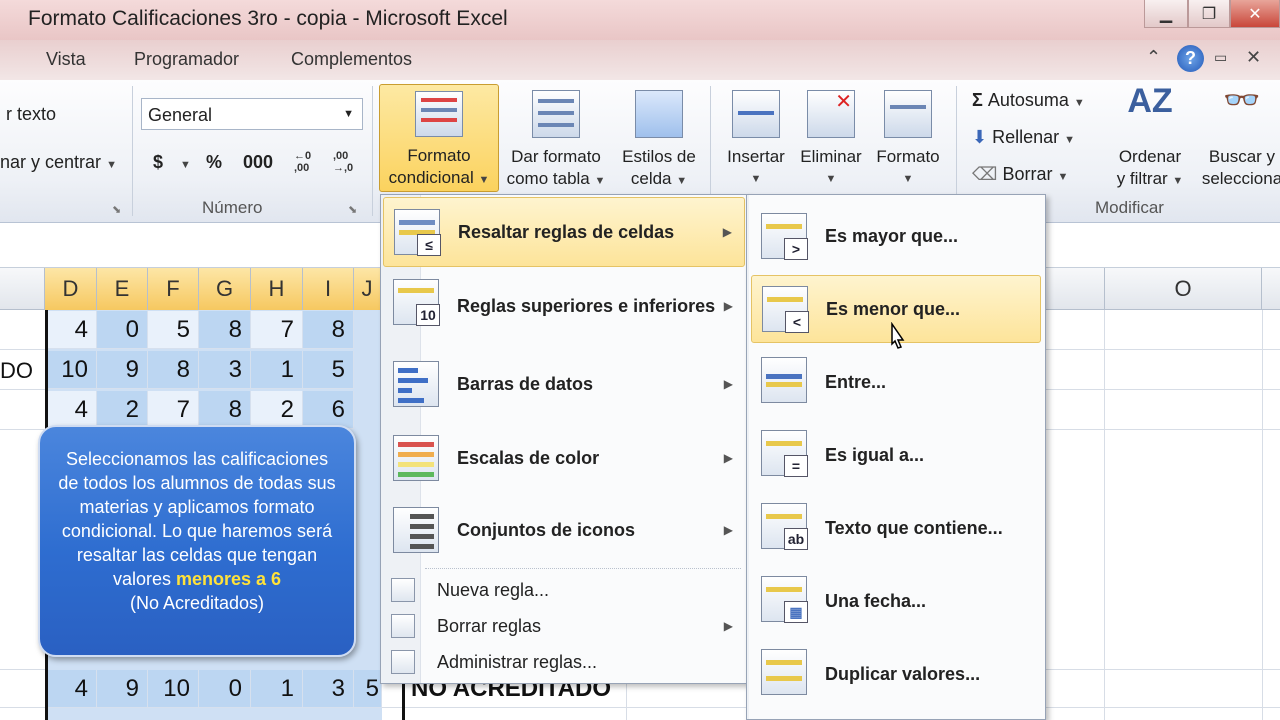  I want to click on column-header-e: E, so click(122, 289).